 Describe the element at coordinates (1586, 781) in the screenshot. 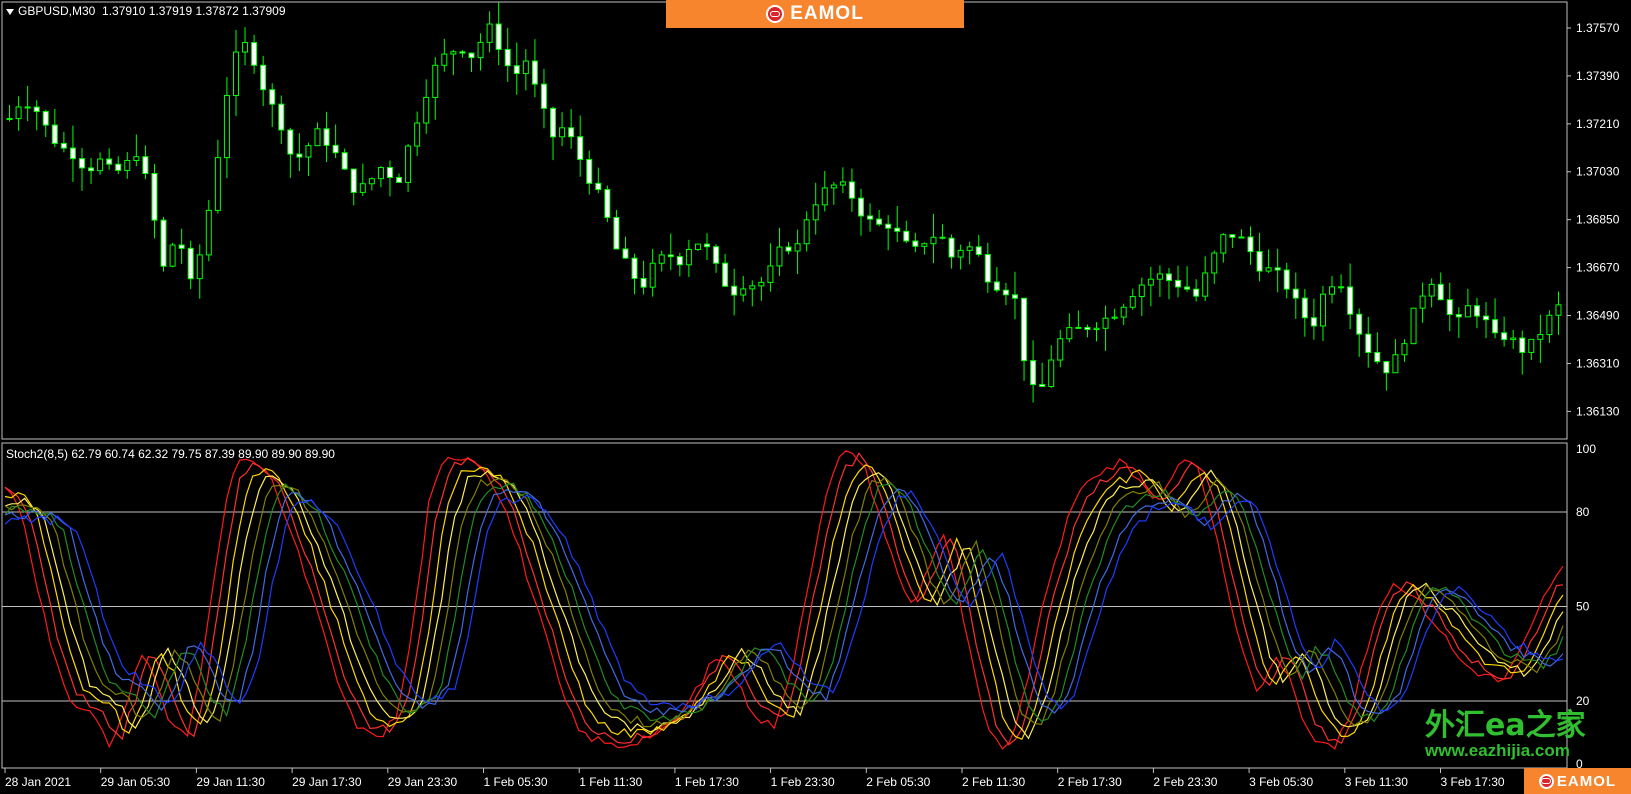

I see `corner-brand: EAMOL` at that location.